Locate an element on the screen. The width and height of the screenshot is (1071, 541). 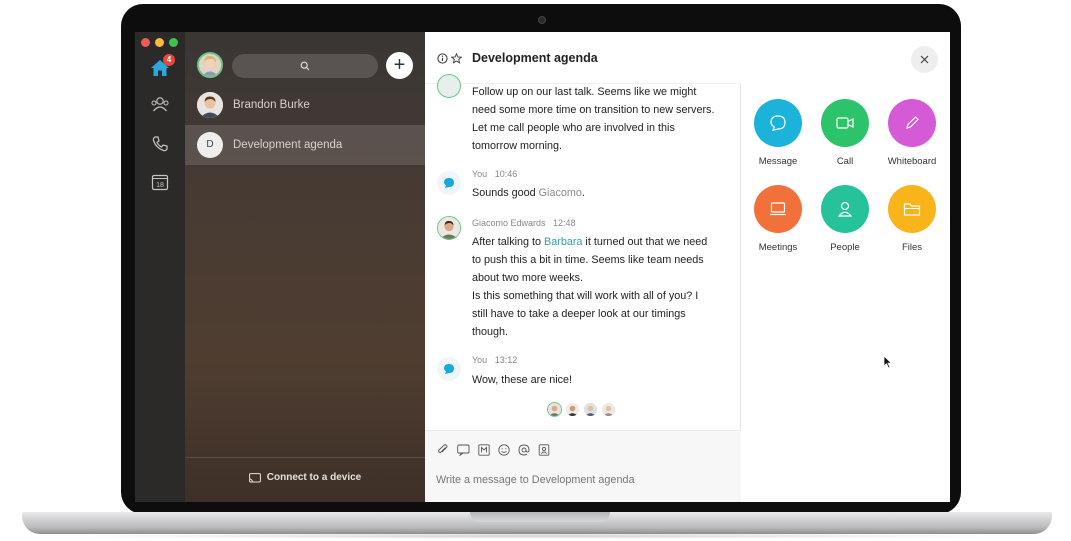
message-action: Message is located at coordinates (778, 133).